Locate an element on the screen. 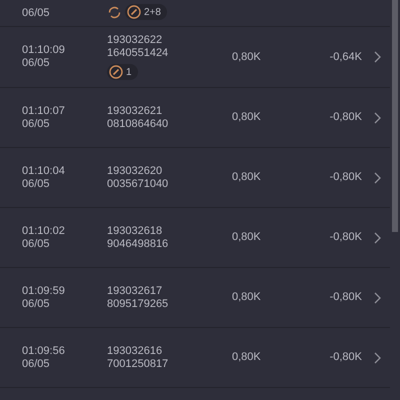 This screenshot has width=400, height=400. tag-chip: 1 is located at coordinates (122, 72).